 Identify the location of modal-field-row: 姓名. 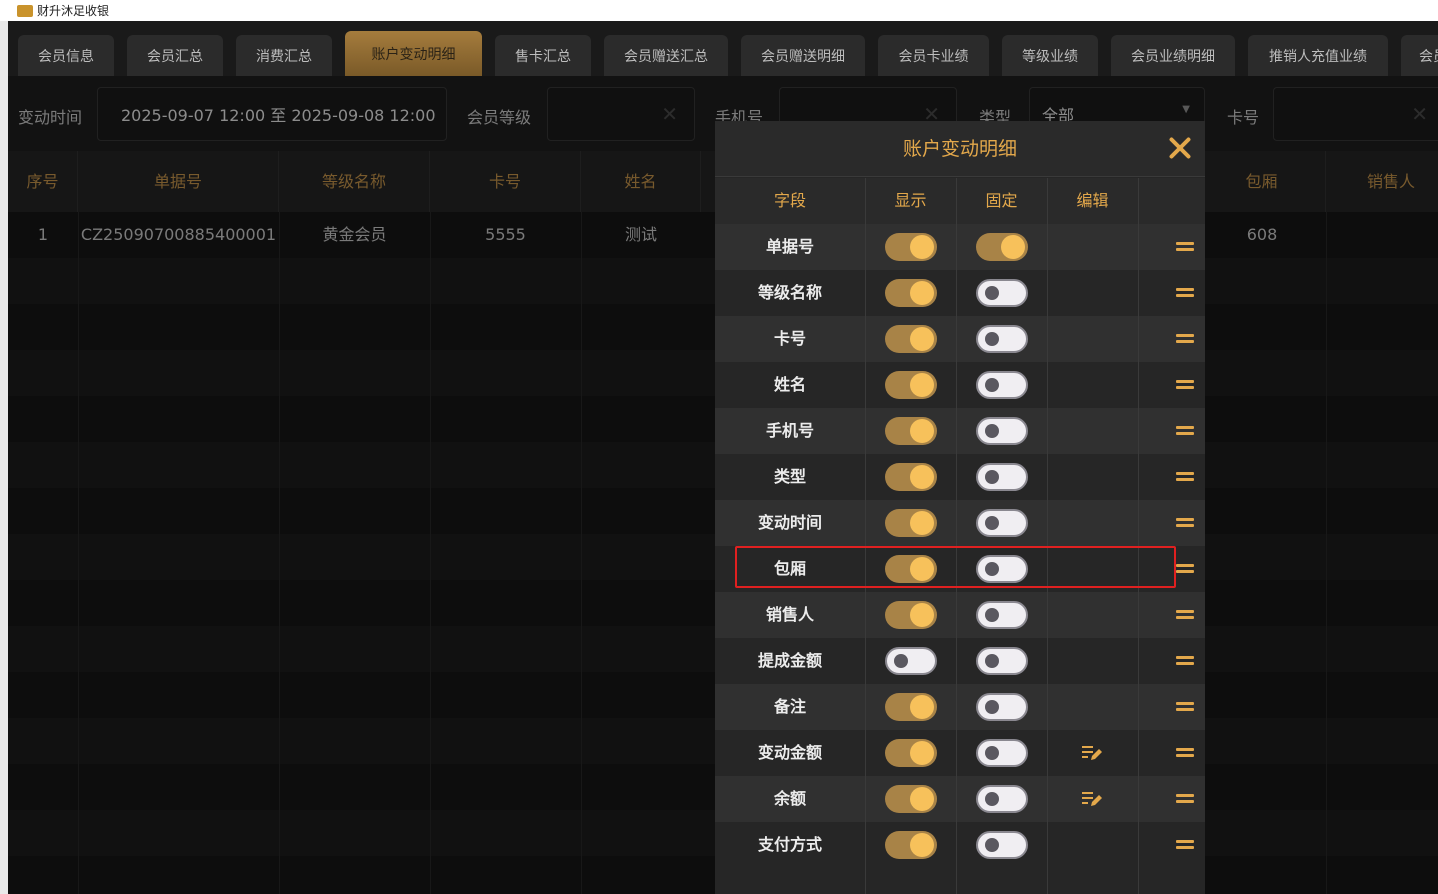
(960, 385).